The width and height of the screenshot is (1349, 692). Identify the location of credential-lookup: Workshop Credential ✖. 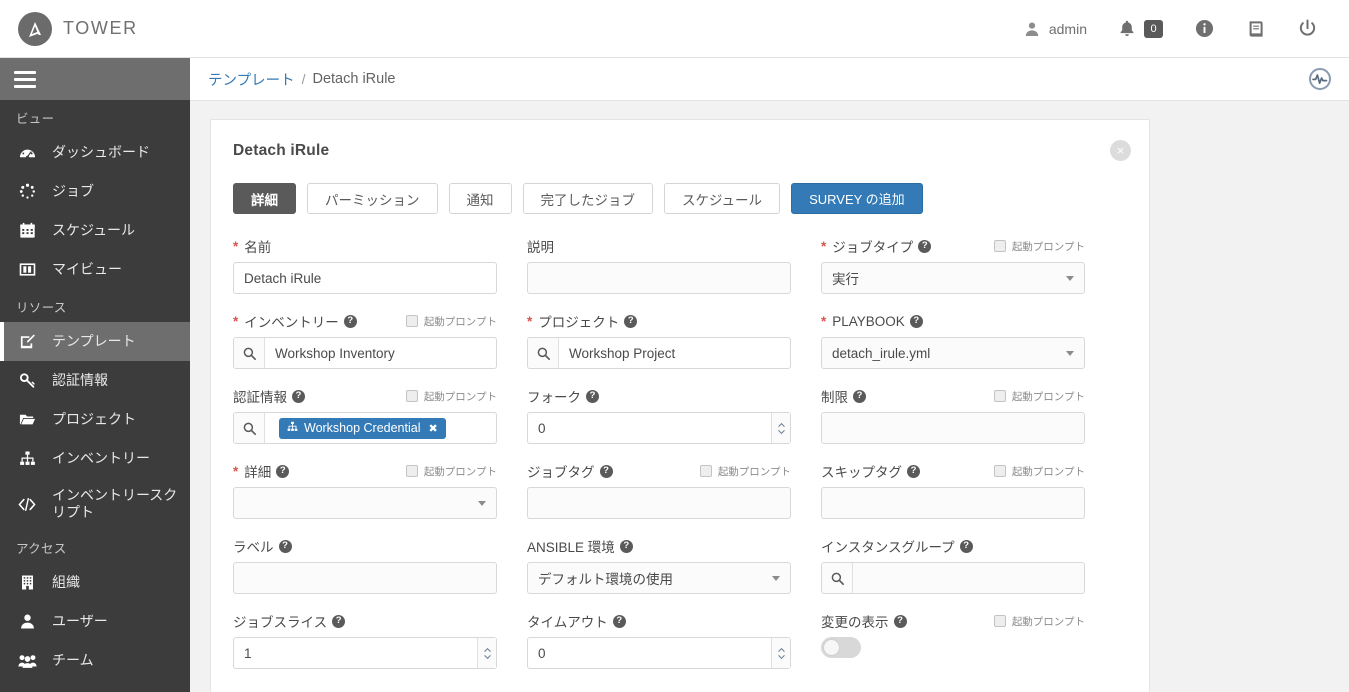
(365, 428).